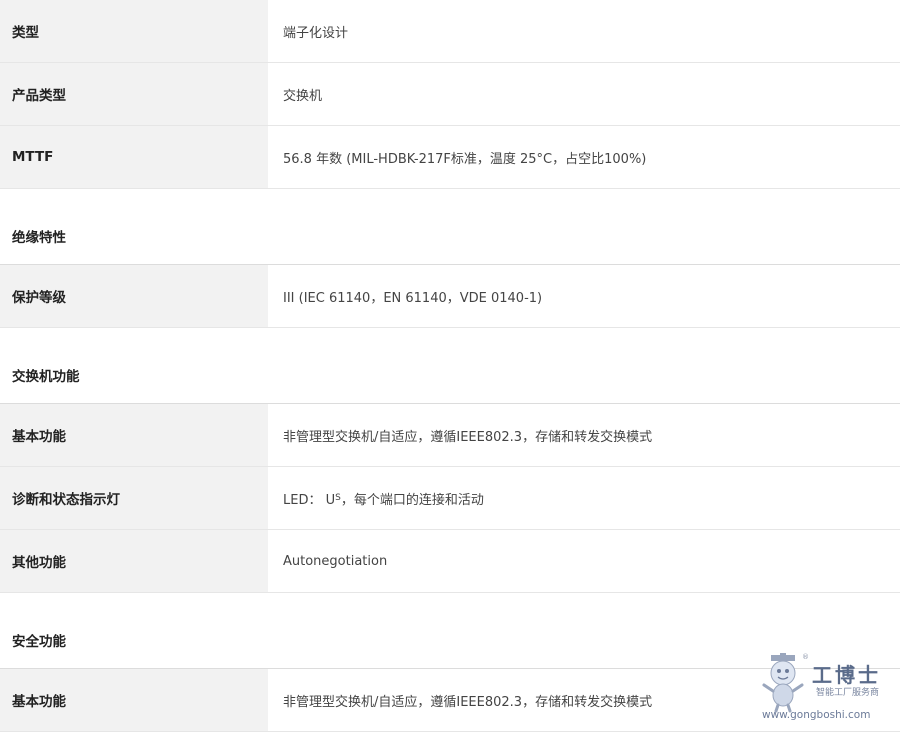 This screenshot has height=735, width=900. Describe the element at coordinates (134, 296) in the screenshot. I see `spec-label: 保护等级` at that location.